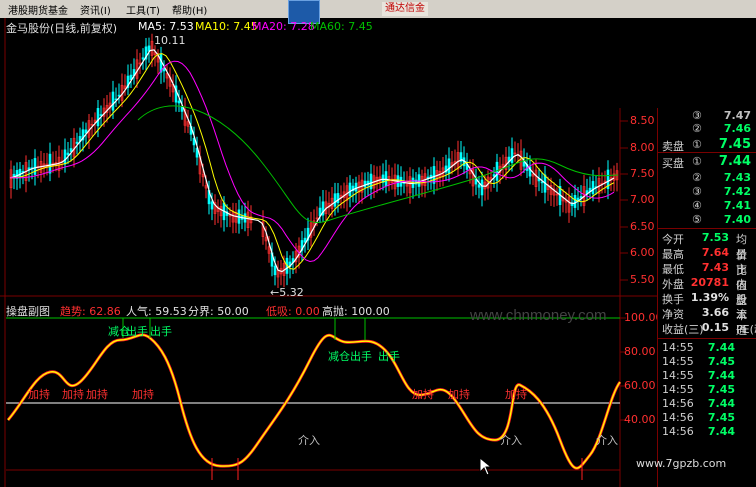 The height and width of the screenshot is (487, 756). I want to click on stat-value: 7.64, so click(715, 252).